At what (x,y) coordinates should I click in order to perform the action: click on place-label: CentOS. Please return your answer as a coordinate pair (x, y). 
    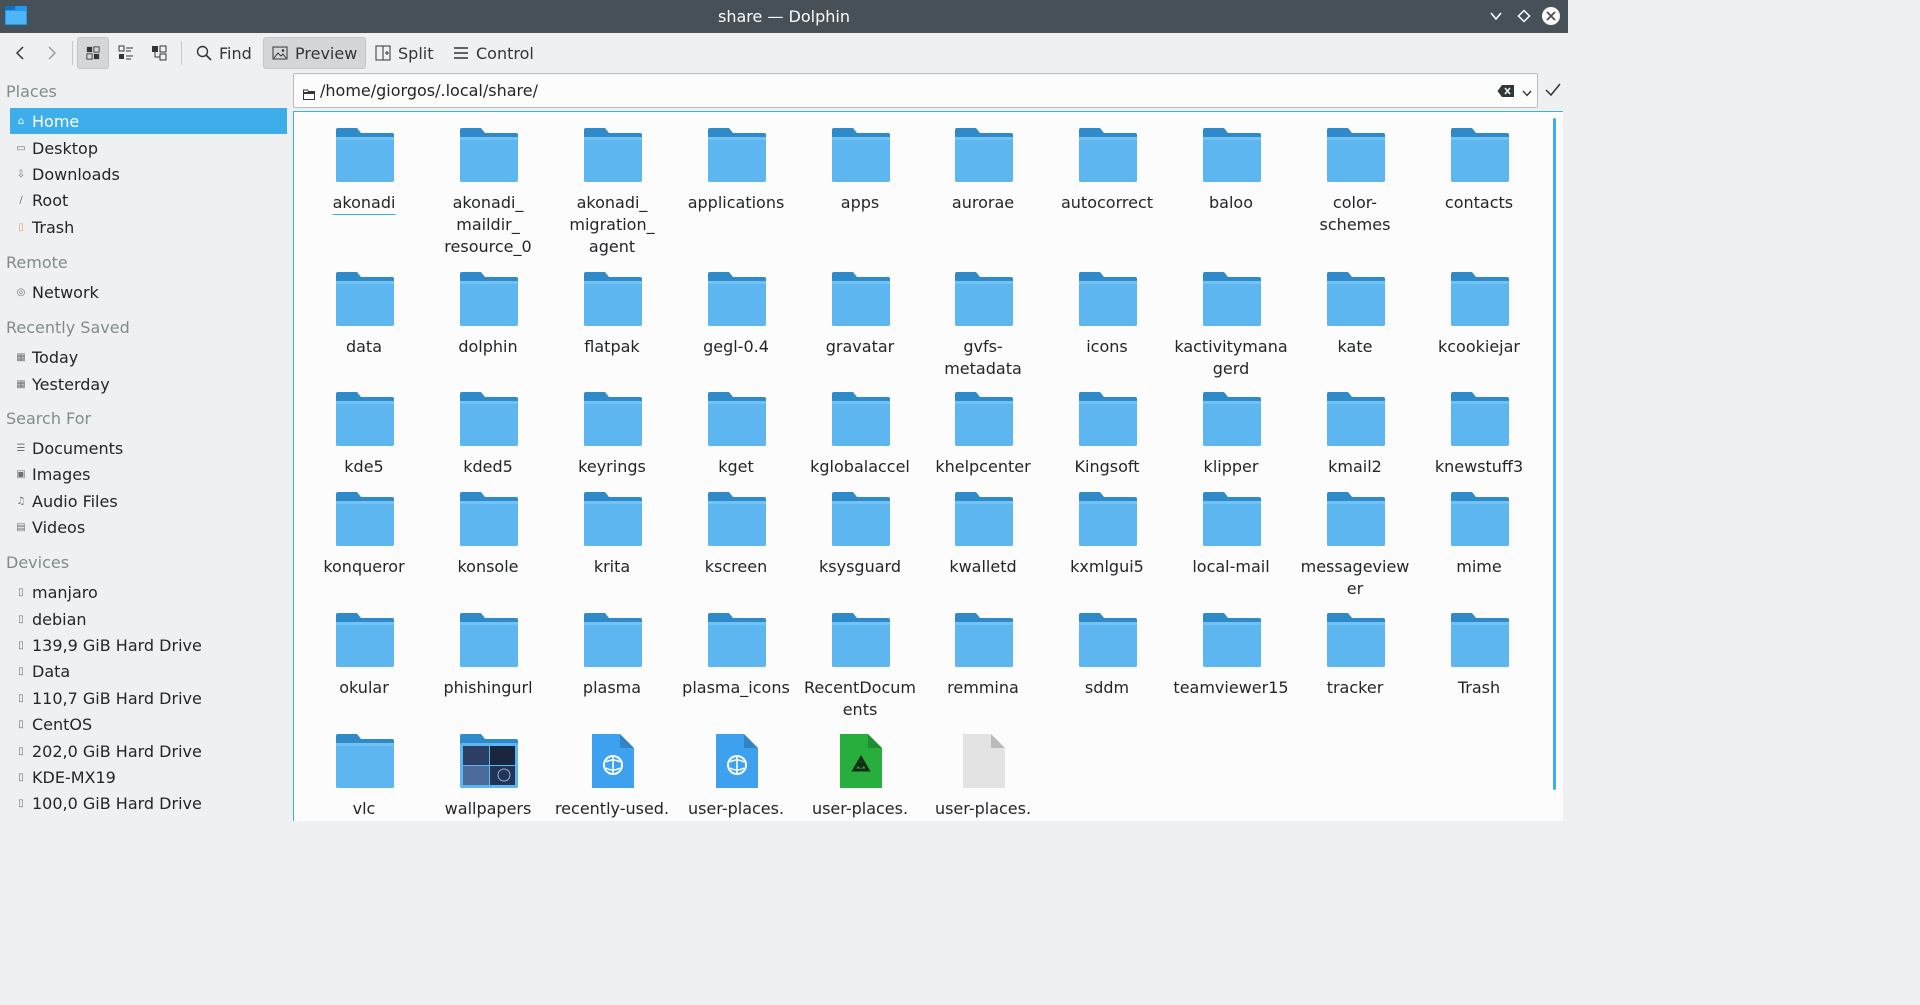
    Looking at the image, I should click on (62, 724).